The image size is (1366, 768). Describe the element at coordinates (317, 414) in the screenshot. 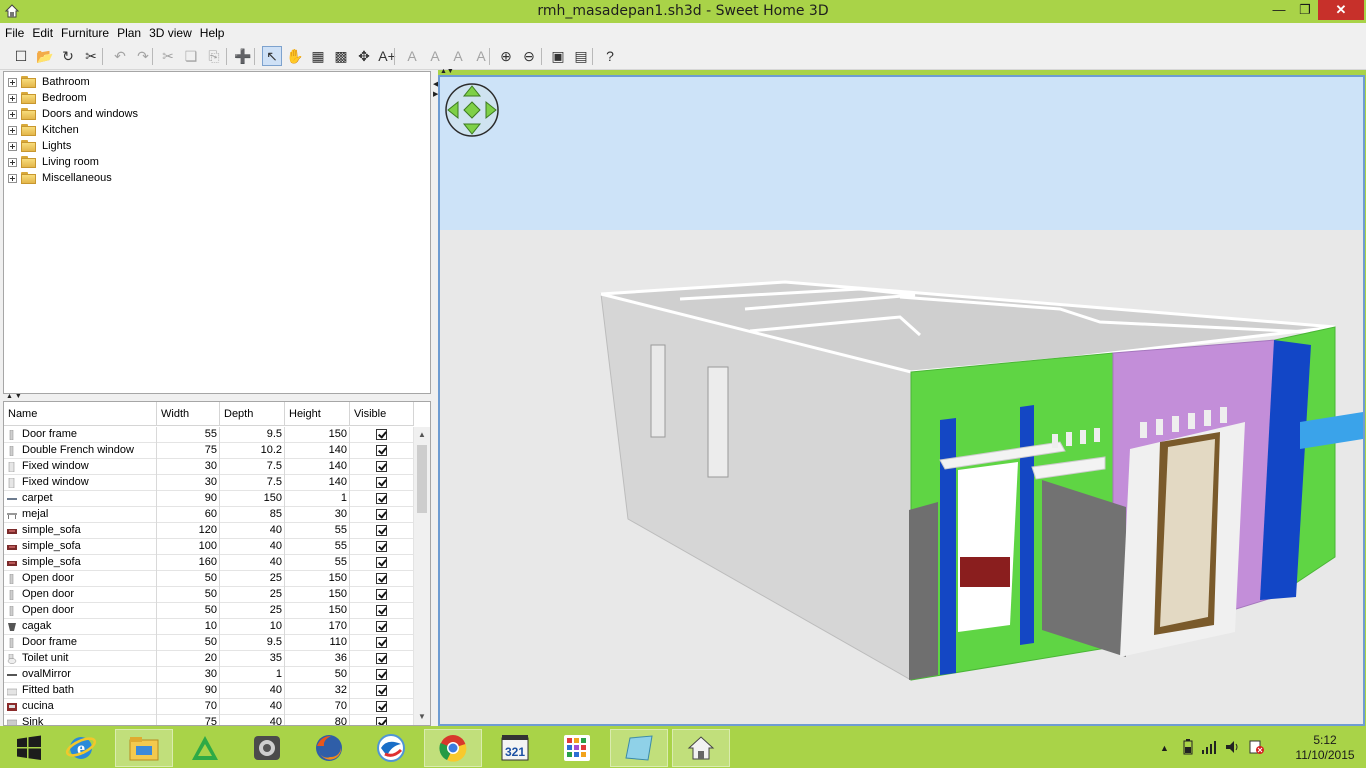

I see `column-header-height: Height` at that location.